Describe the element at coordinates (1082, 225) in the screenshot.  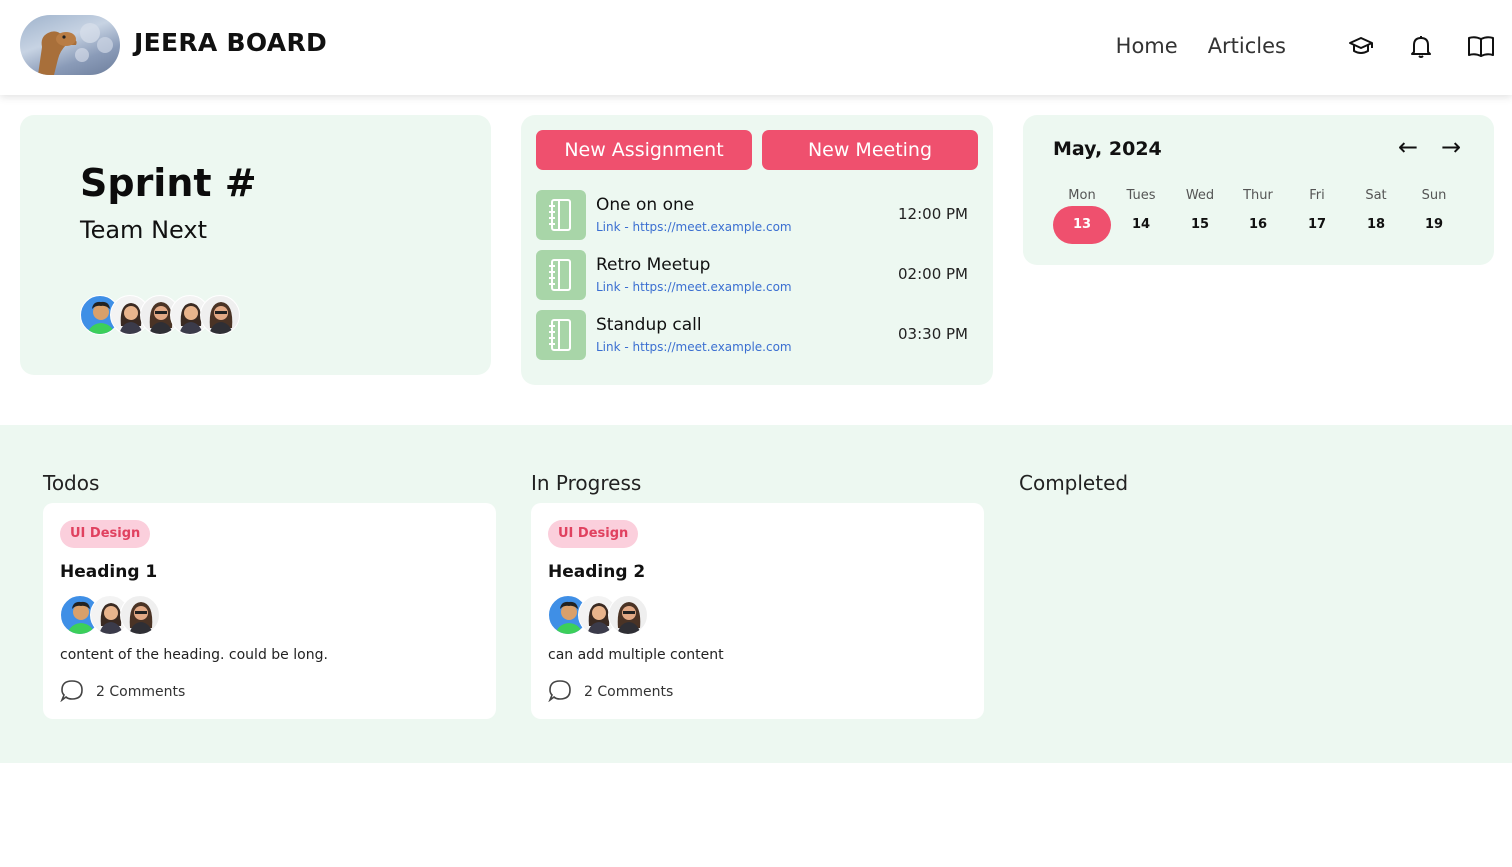
I see `calendar-date-selected: 13` at that location.